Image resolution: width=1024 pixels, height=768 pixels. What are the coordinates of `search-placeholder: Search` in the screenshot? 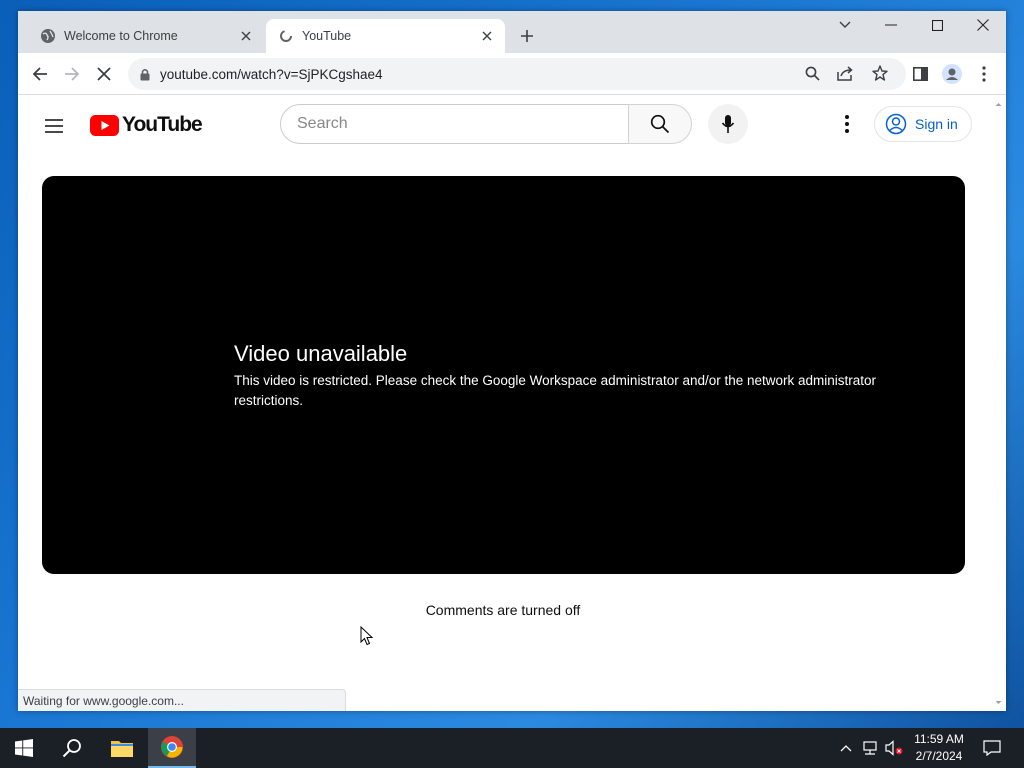 It's located at (322, 123).